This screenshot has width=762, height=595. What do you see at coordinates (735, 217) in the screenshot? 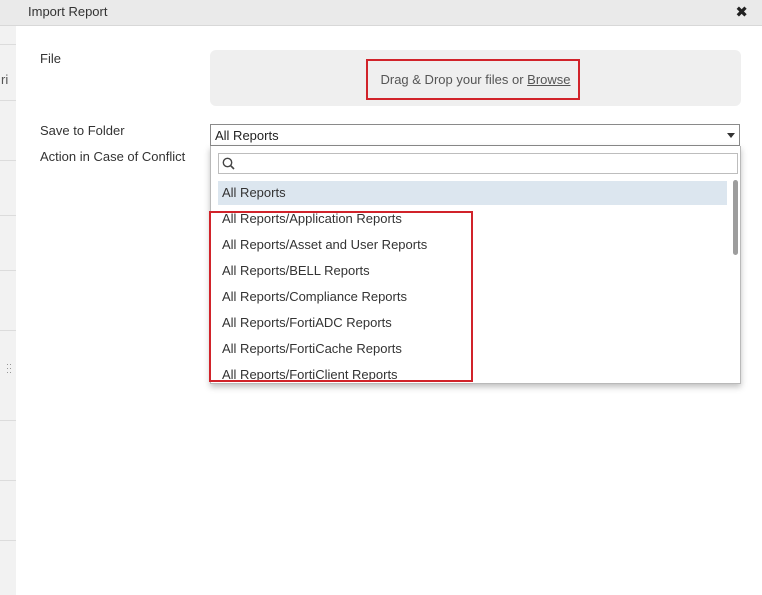
I see `dropdown-scrollbar` at bounding box center [735, 217].